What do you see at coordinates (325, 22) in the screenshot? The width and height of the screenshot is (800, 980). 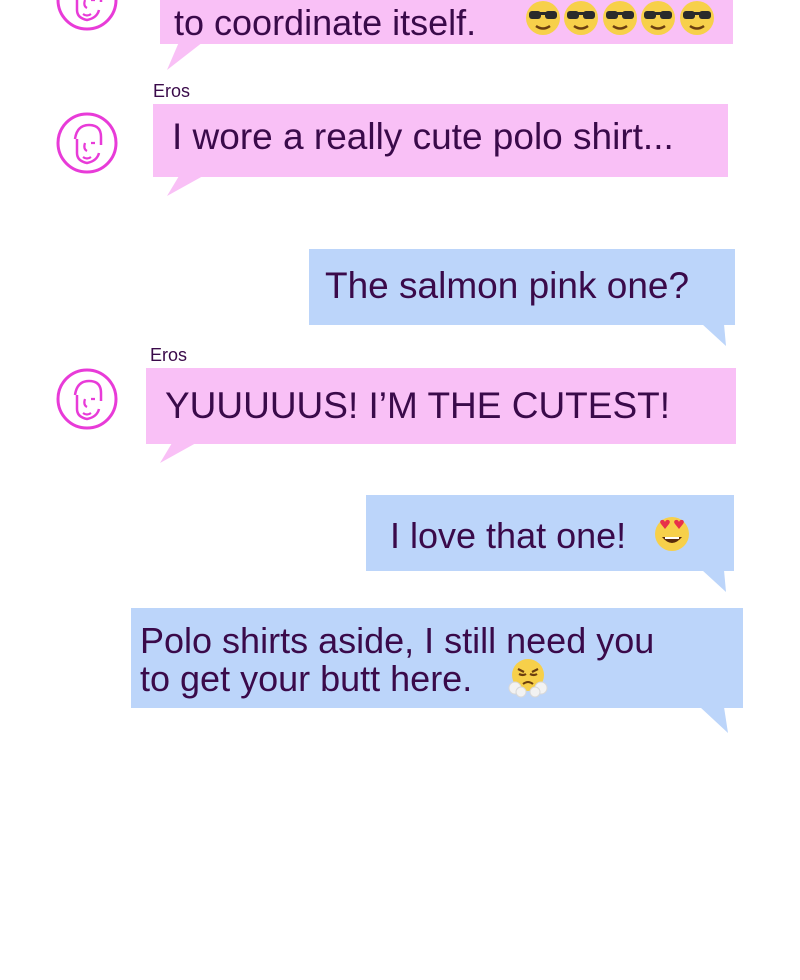 I see `message-text: to coordinate itself.` at bounding box center [325, 22].